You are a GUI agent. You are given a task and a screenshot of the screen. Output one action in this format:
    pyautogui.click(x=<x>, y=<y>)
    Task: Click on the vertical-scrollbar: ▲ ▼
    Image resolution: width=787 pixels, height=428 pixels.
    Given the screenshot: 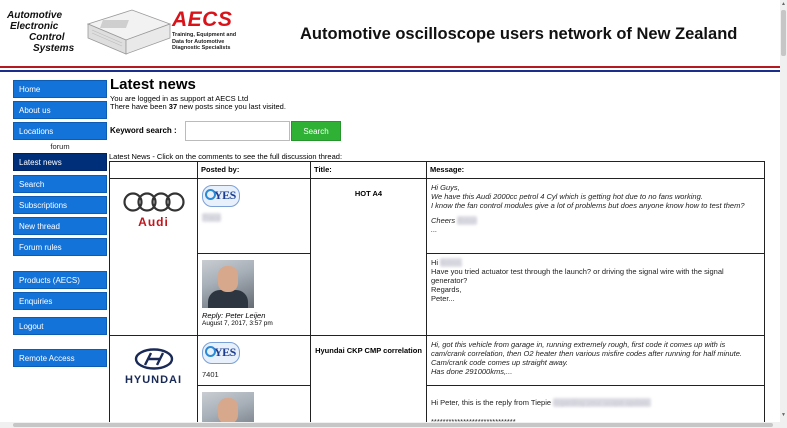 What is the action you would take?
    pyautogui.click(x=783, y=214)
    